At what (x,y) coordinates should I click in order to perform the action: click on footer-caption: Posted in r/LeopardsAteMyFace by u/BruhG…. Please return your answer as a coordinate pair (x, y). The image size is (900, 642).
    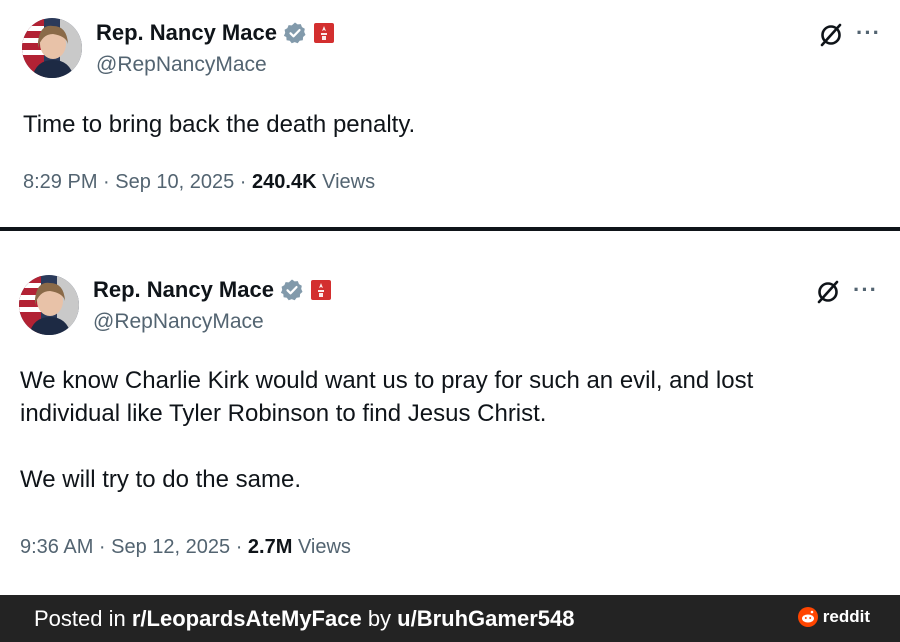
    Looking at the image, I should click on (304, 619).